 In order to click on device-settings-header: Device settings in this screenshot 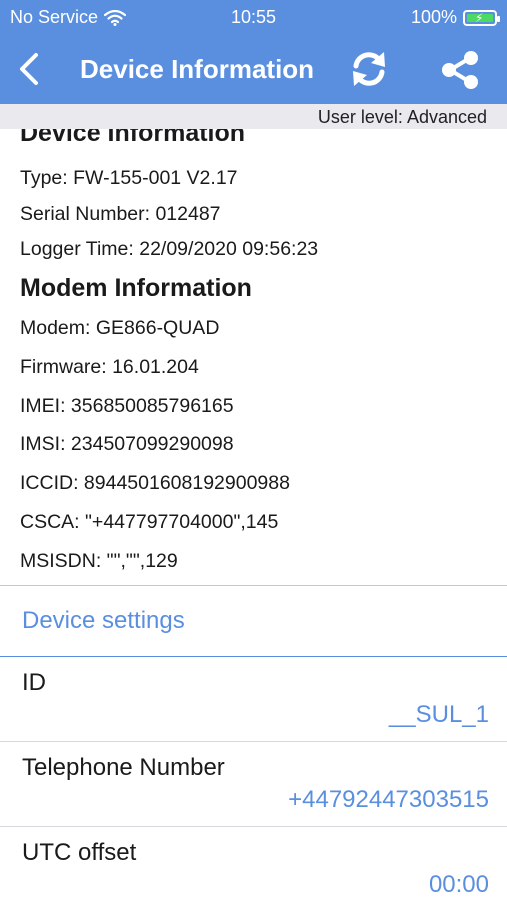, I will do `click(103, 620)`.